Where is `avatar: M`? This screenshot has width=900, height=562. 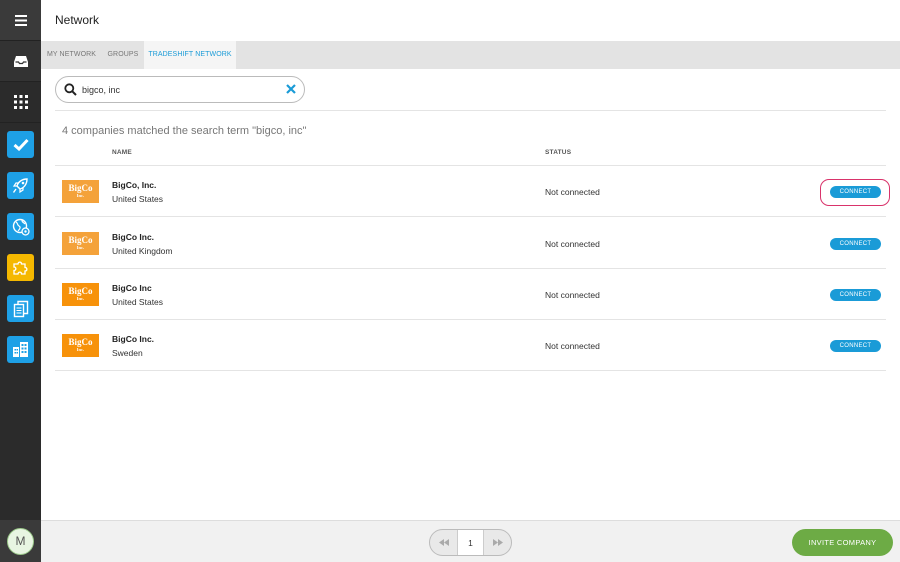
avatar: M is located at coordinates (20, 541).